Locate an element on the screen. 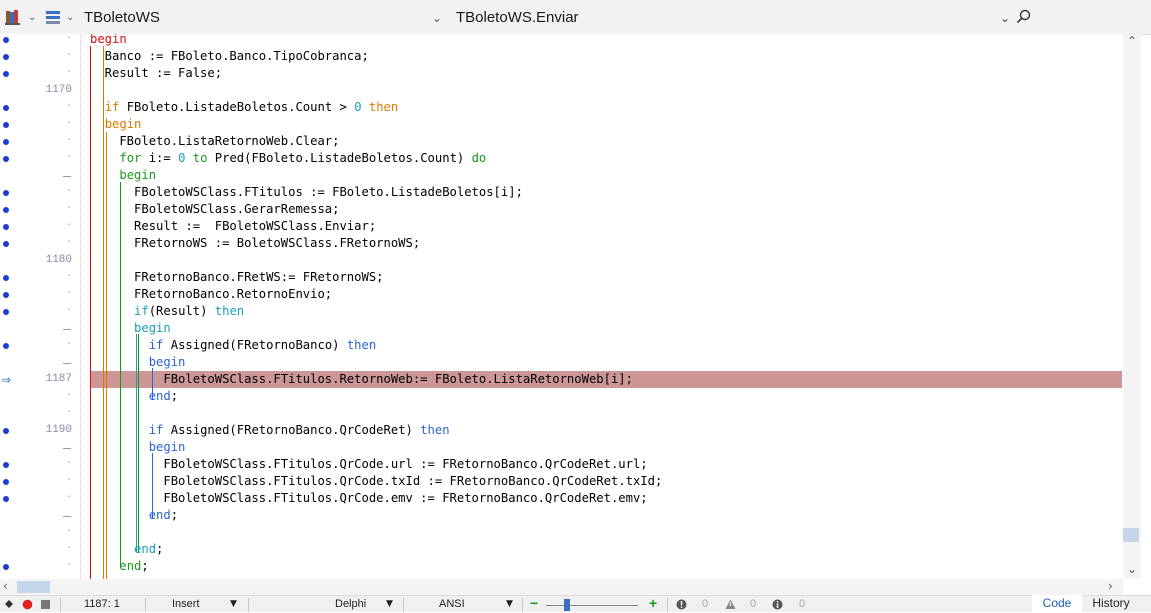 The height and width of the screenshot is (613, 1151). structure-icon is located at coordinates (53, 17).